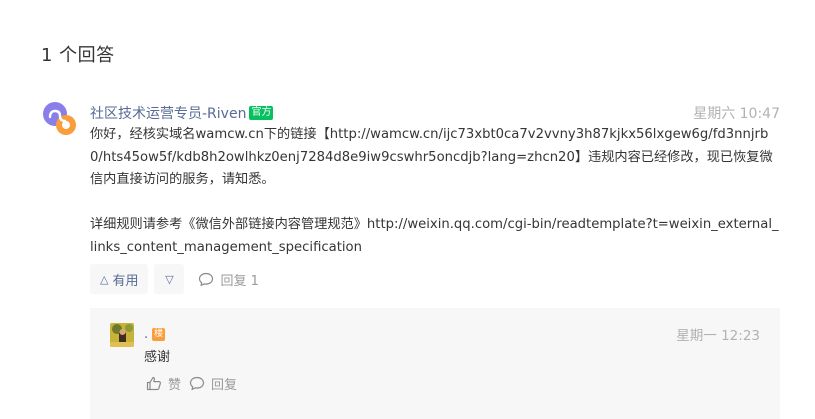 The image size is (815, 419). What do you see at coordinates (153, 383) in the screenshot?
I see `thumbs-up-icon` at bounding box center [153, 383].